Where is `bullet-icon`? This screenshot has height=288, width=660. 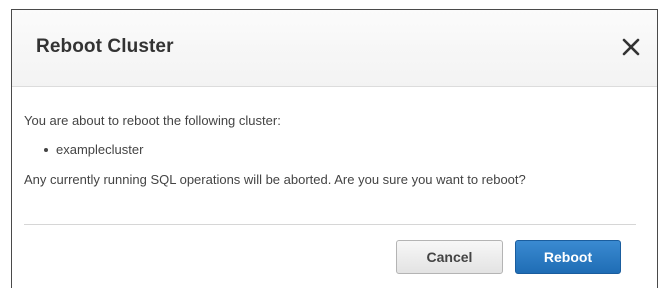 bullet-icon is located at coordinates (46, 149).